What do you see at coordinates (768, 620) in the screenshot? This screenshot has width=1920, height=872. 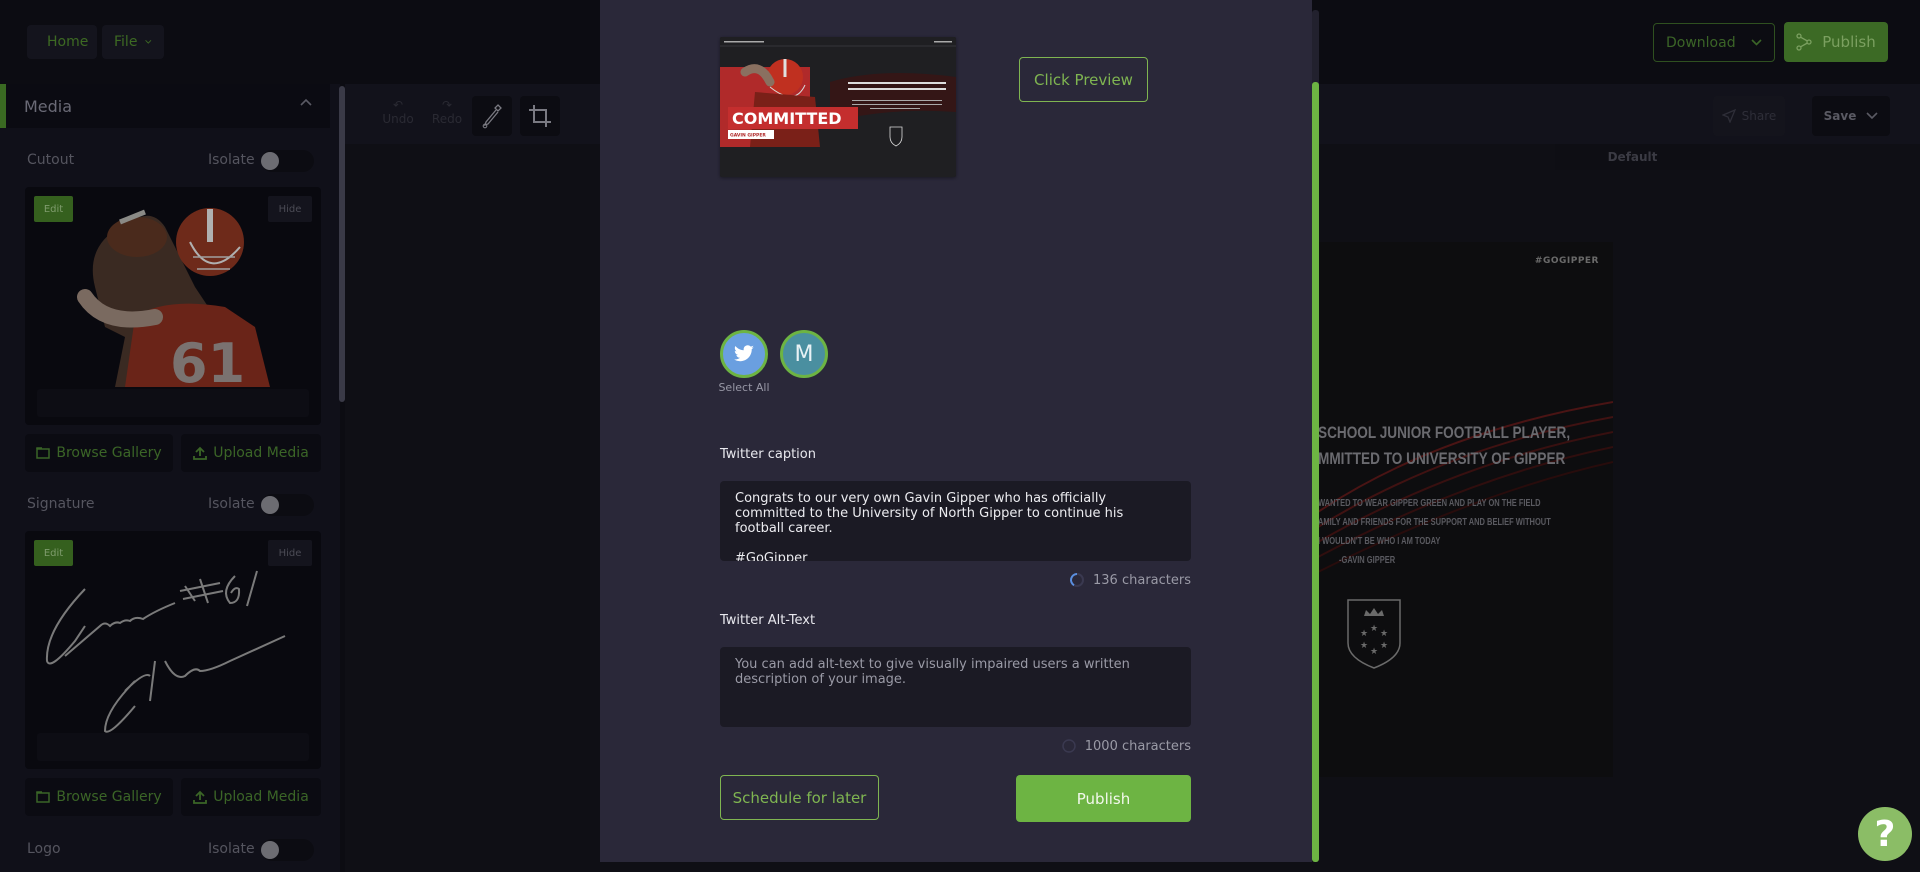 I see `twitter-alt-text-label: Twitter Alt-Text` at bounding box center [768, 620].